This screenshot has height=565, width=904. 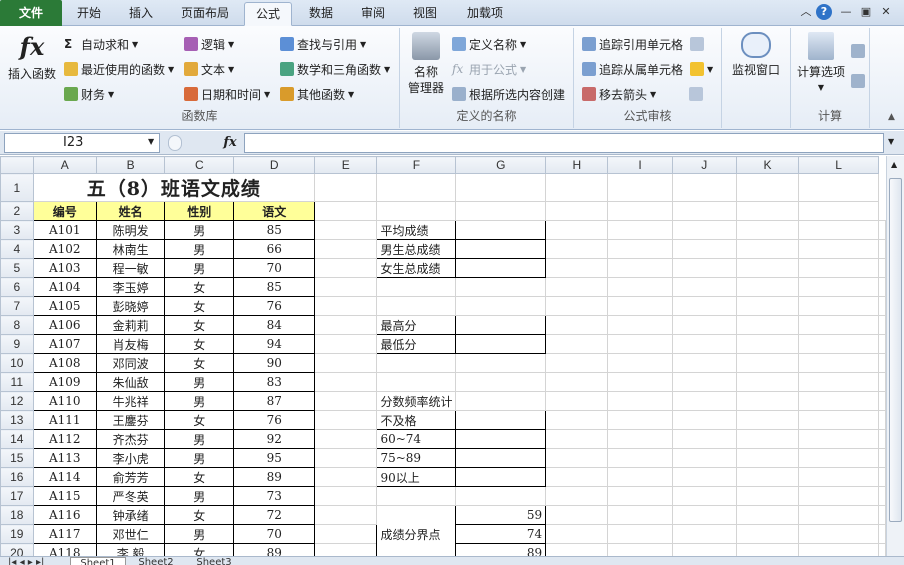 What do you see at coordinates (416, 401) in the screenshot?
I see `cell-side-label: 分数频率统计` at bounding box center [416, 401].